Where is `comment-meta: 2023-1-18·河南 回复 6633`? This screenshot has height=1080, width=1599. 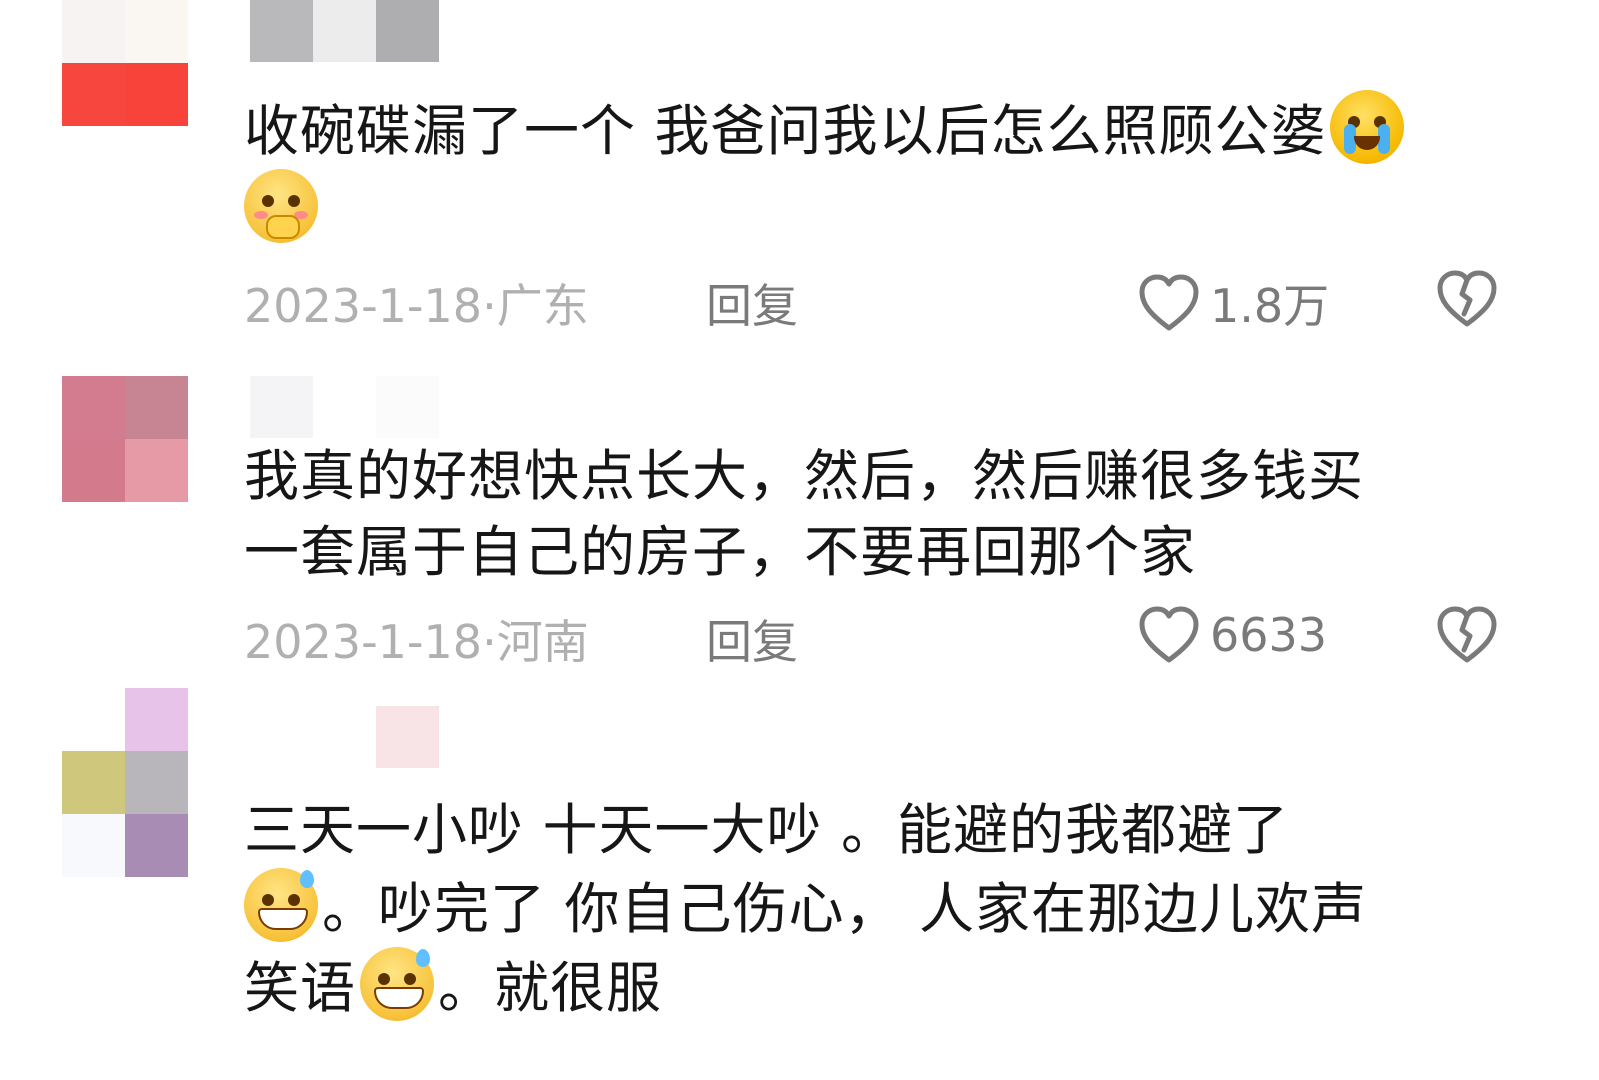 comment-meta: 2023-1-18·河南 回复 6633 is located at coordinates (884, 637).